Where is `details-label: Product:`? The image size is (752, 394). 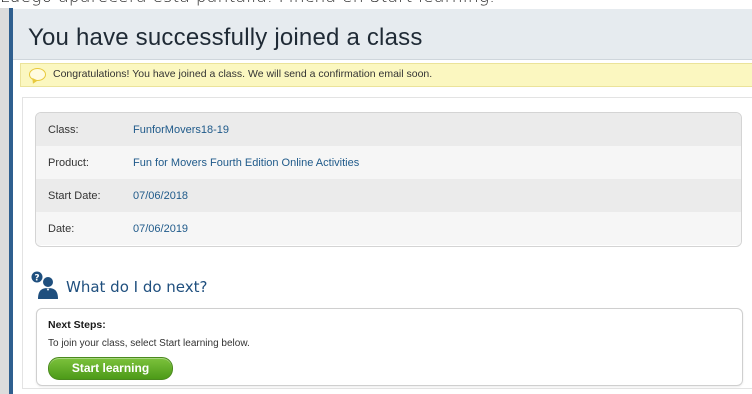
details-label: Product: is located at coordinates (68, 162).